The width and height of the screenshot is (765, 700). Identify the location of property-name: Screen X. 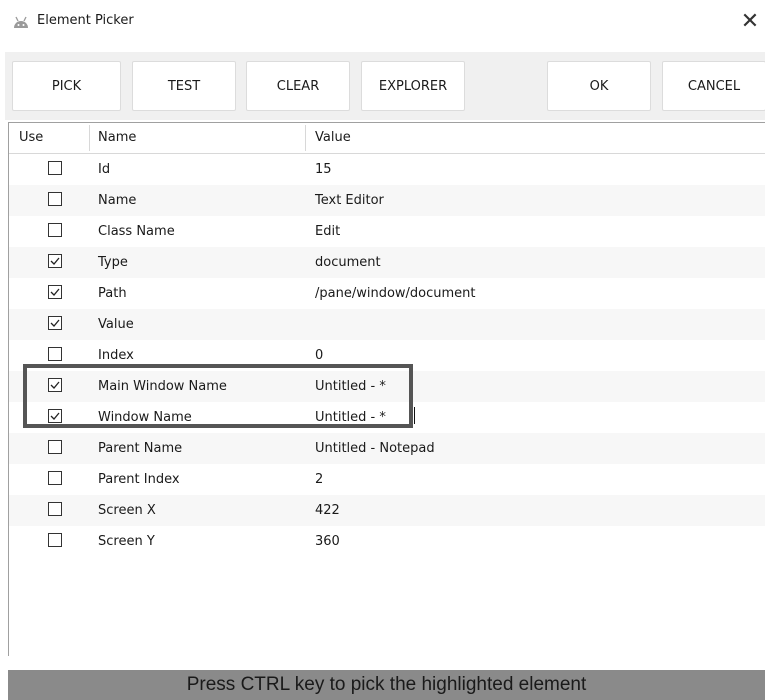
(127, 510).